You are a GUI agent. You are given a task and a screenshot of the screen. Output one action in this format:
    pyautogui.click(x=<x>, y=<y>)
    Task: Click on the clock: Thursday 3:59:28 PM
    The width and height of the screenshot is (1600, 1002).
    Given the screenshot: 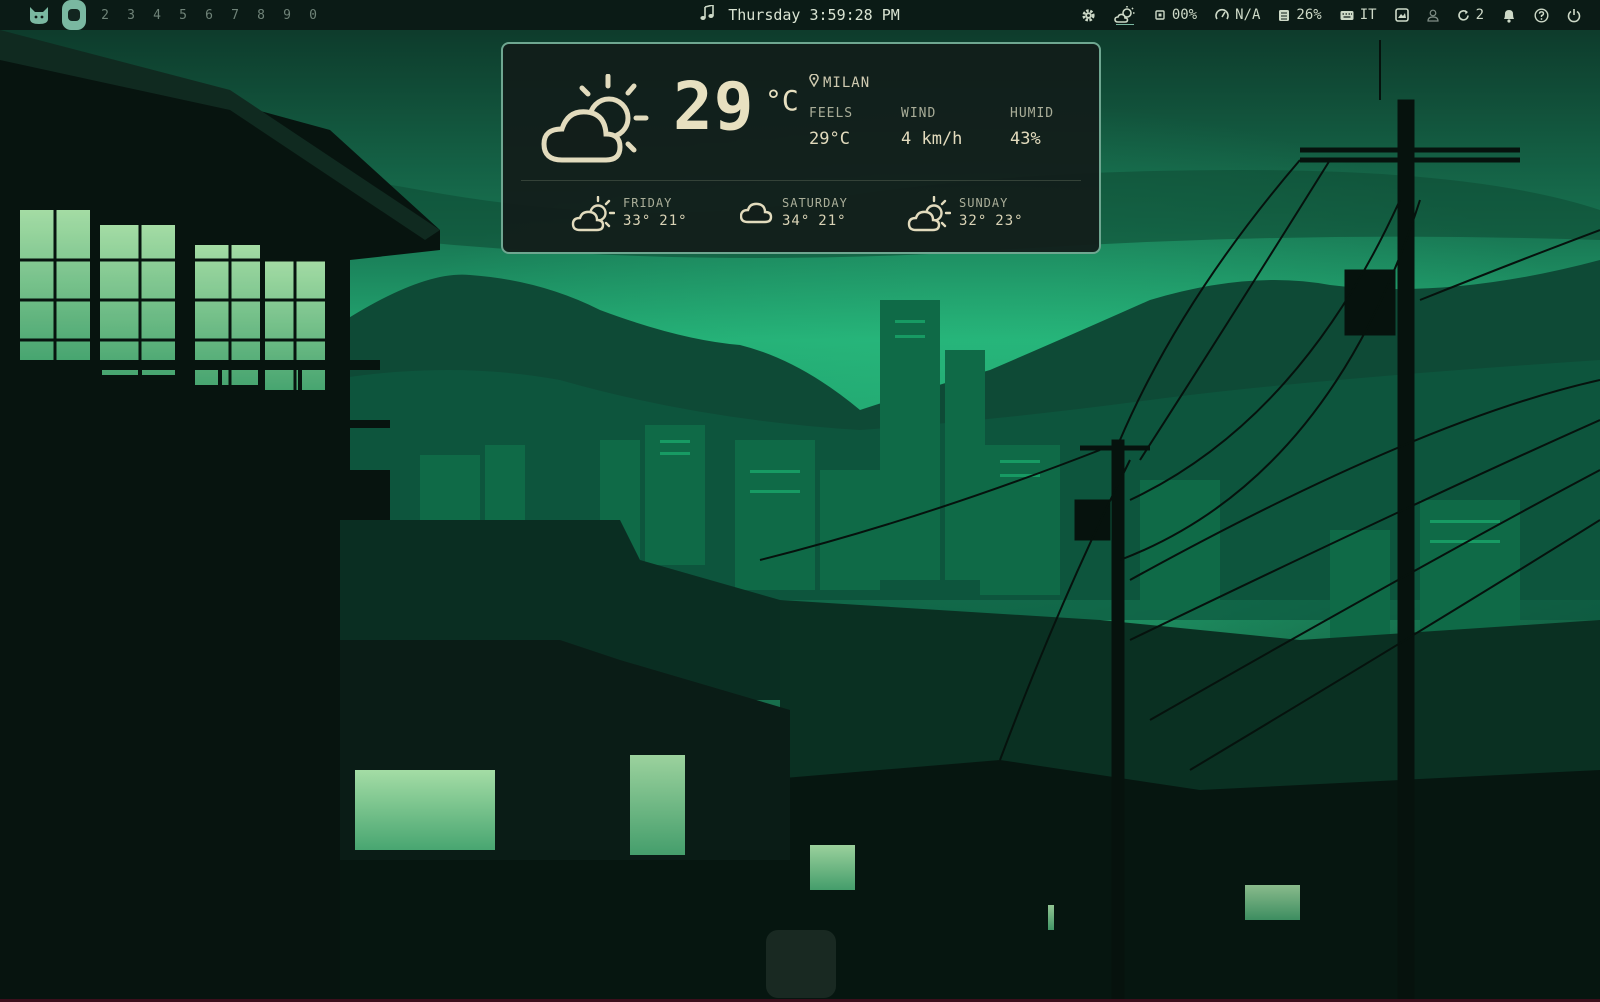 What is the action you would take?
    pyautogui.click(x=814, y=15)
    